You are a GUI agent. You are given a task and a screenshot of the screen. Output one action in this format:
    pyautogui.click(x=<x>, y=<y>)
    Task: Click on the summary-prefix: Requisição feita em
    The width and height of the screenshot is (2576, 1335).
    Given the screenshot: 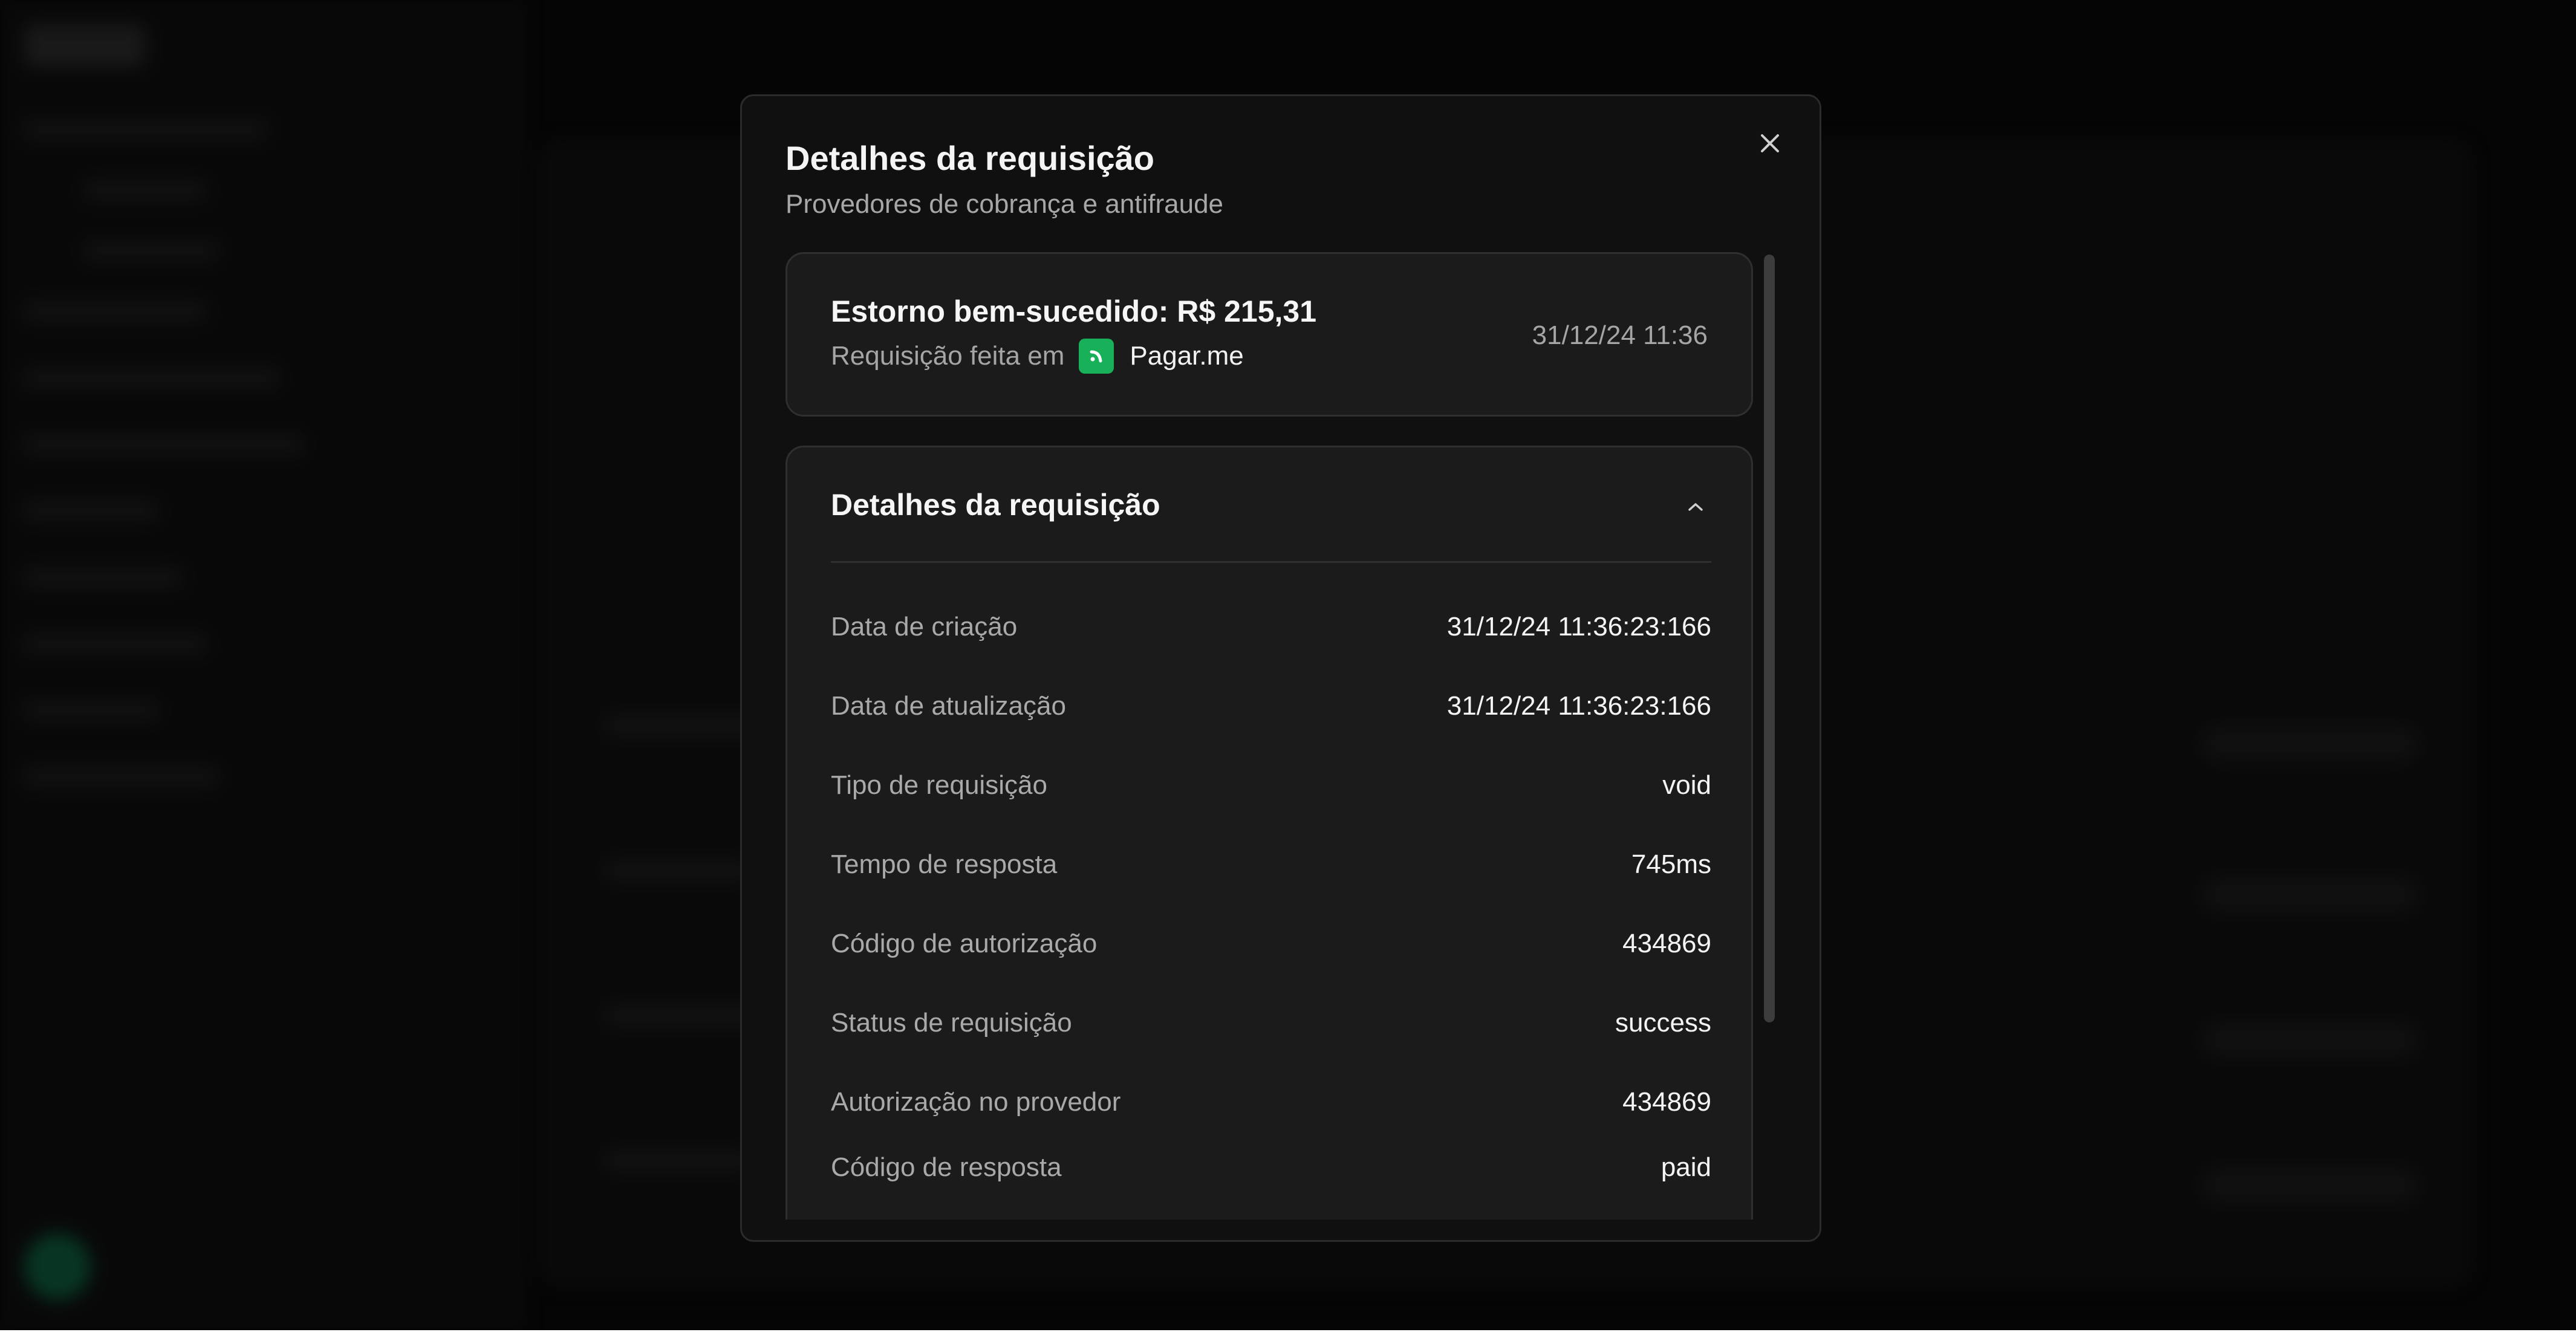 What is the action you would take?
    pyautogui.click(x=948, y=356)
    